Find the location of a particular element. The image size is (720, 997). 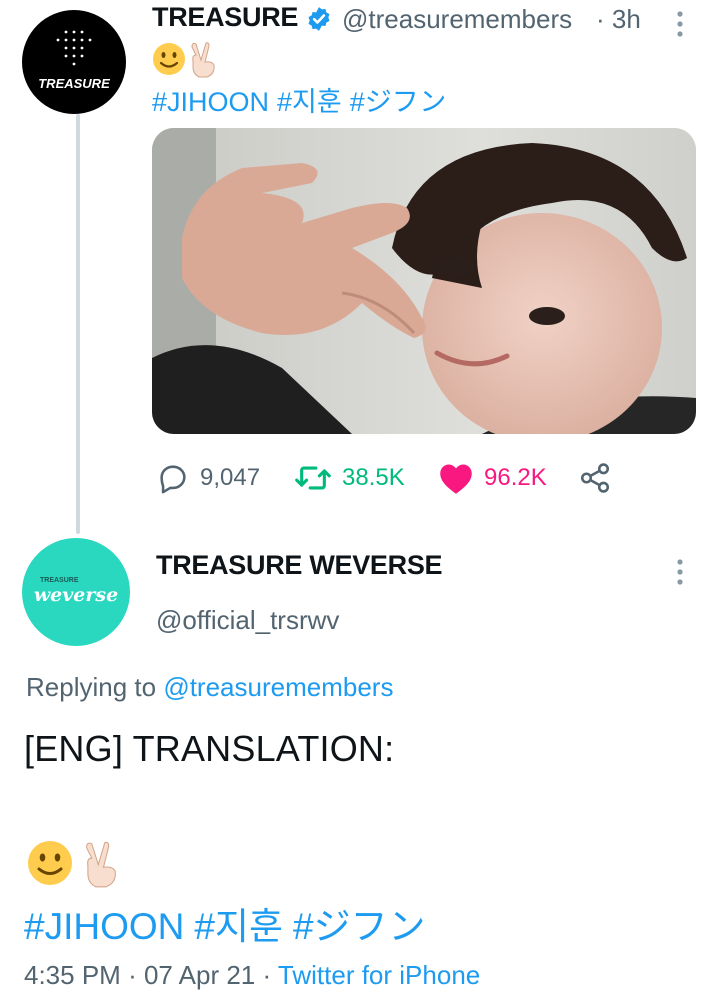

reply-count: 9,047 is located at coordinates (230, 477).